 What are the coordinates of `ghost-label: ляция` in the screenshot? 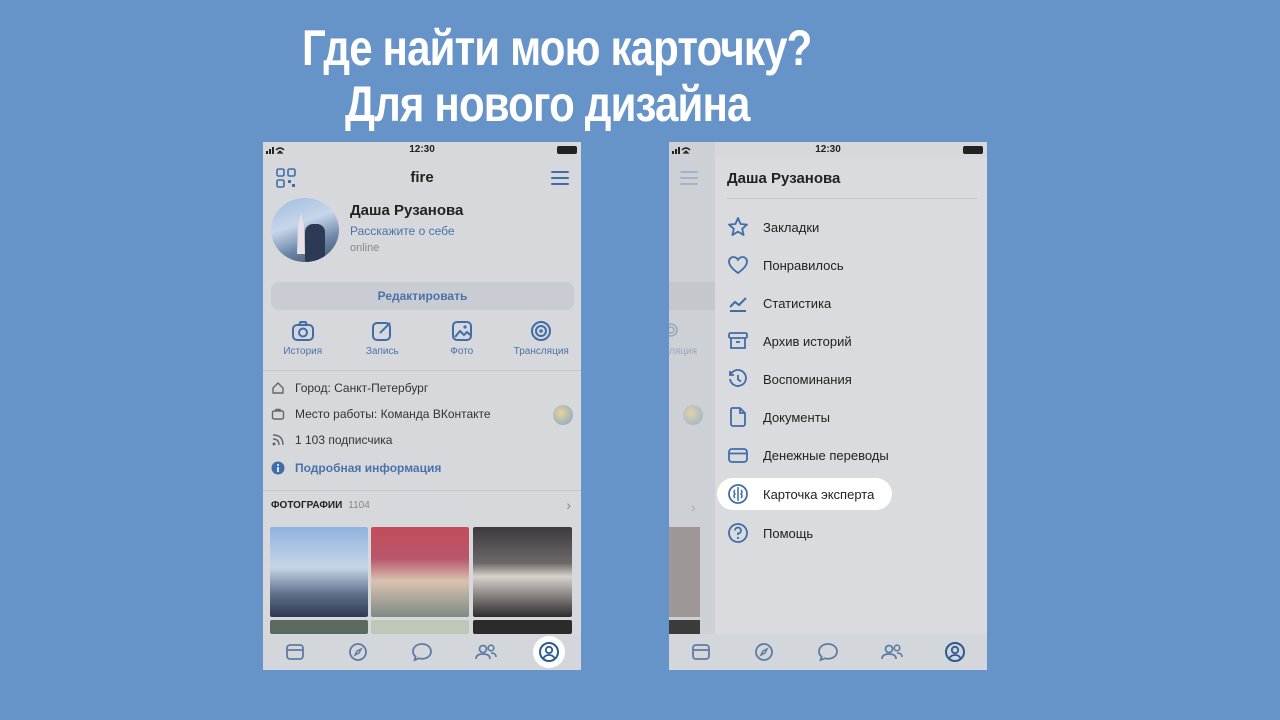 It's located at (683, 351).